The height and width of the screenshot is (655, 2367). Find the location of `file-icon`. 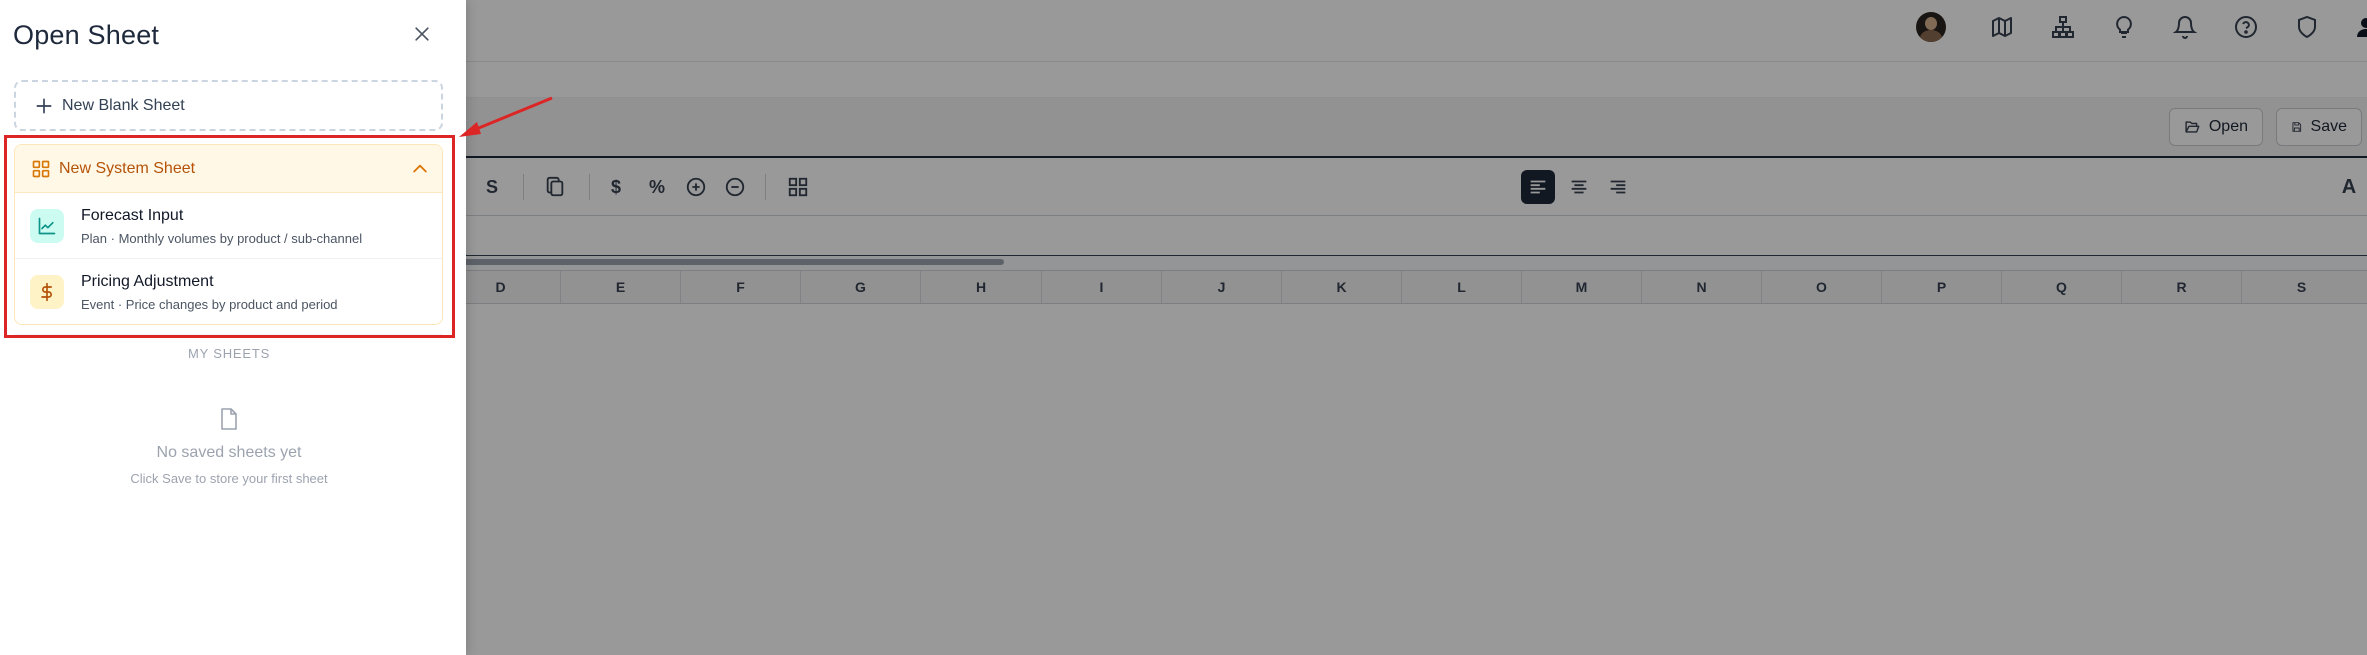

file-icon is located at coordinates (229, 419).